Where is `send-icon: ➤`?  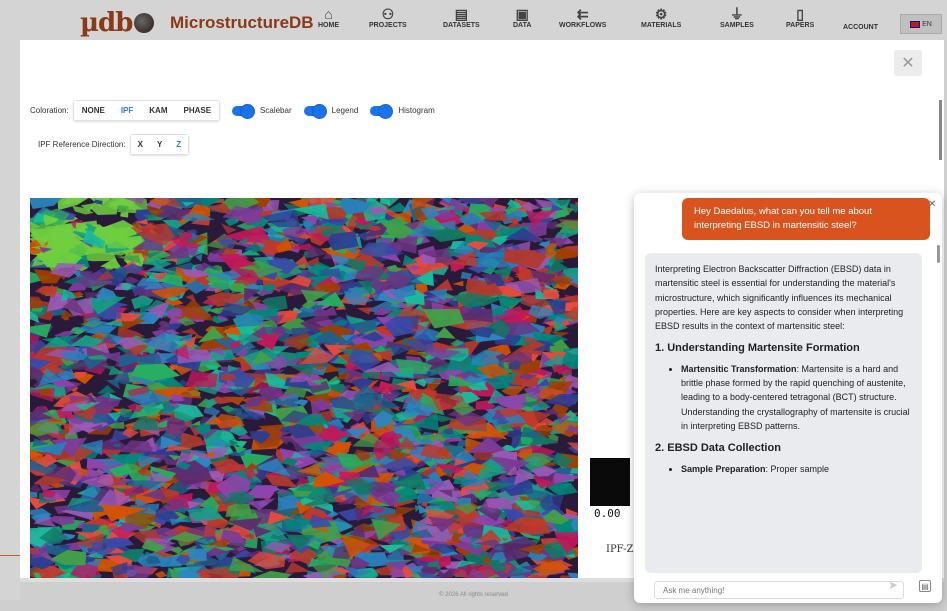 send-icon: ➤ is located at coordinates (893, 585).